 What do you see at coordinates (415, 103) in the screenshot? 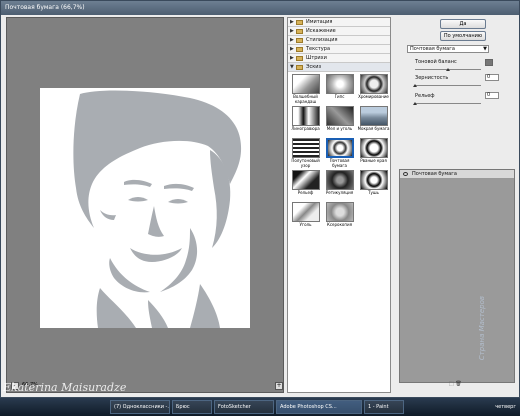
I see `relief-slider-handle` at bounding box center [415, 103].